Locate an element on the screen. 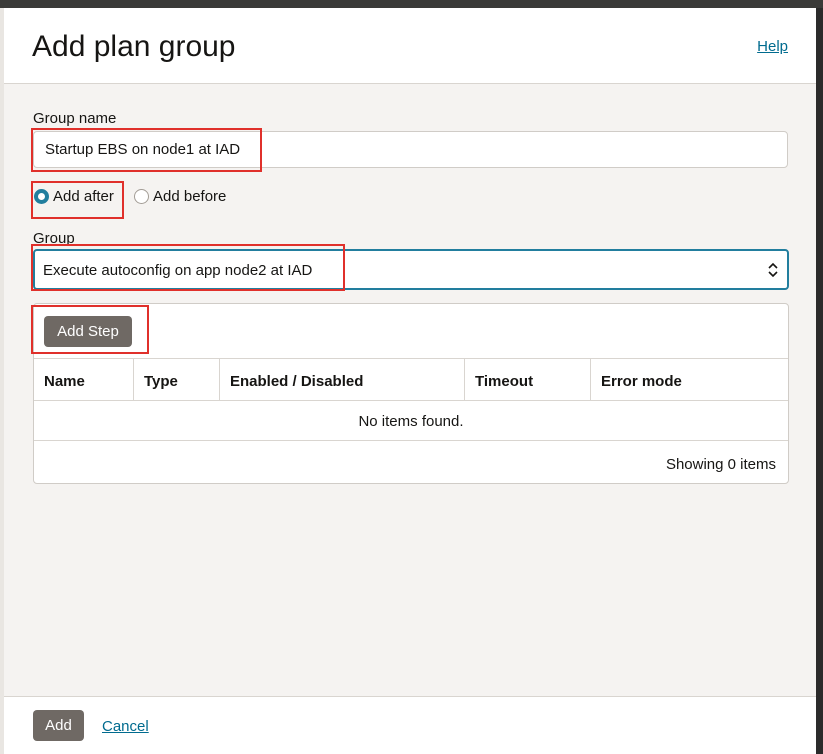 This screenshot has width=823, height=754. group-name-label: Group name is located at coordinates (75, 118).